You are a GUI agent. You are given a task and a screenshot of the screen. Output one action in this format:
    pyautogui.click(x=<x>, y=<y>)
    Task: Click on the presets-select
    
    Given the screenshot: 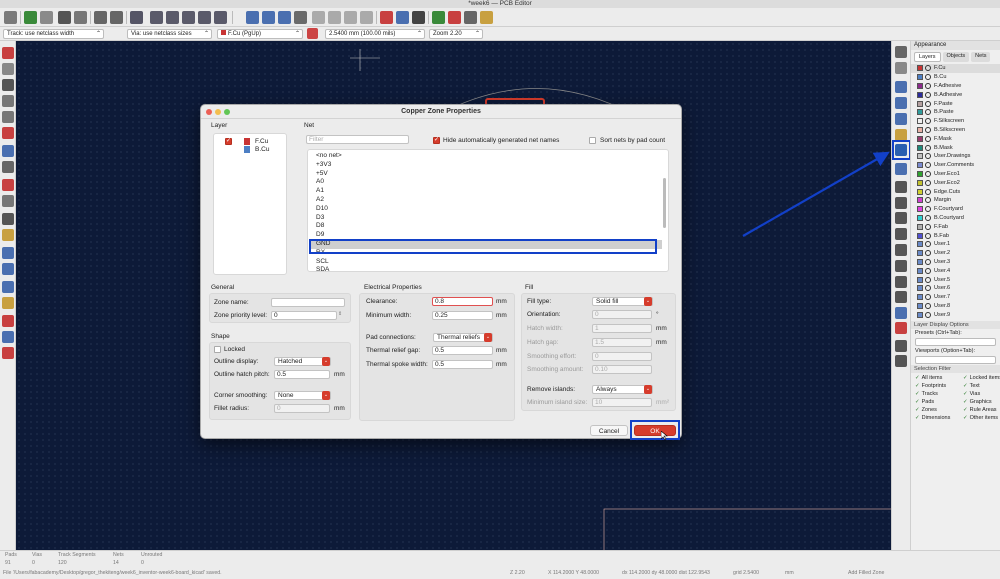 What is the action you would take?
    pyautogui.click(x=955, y=342)
    